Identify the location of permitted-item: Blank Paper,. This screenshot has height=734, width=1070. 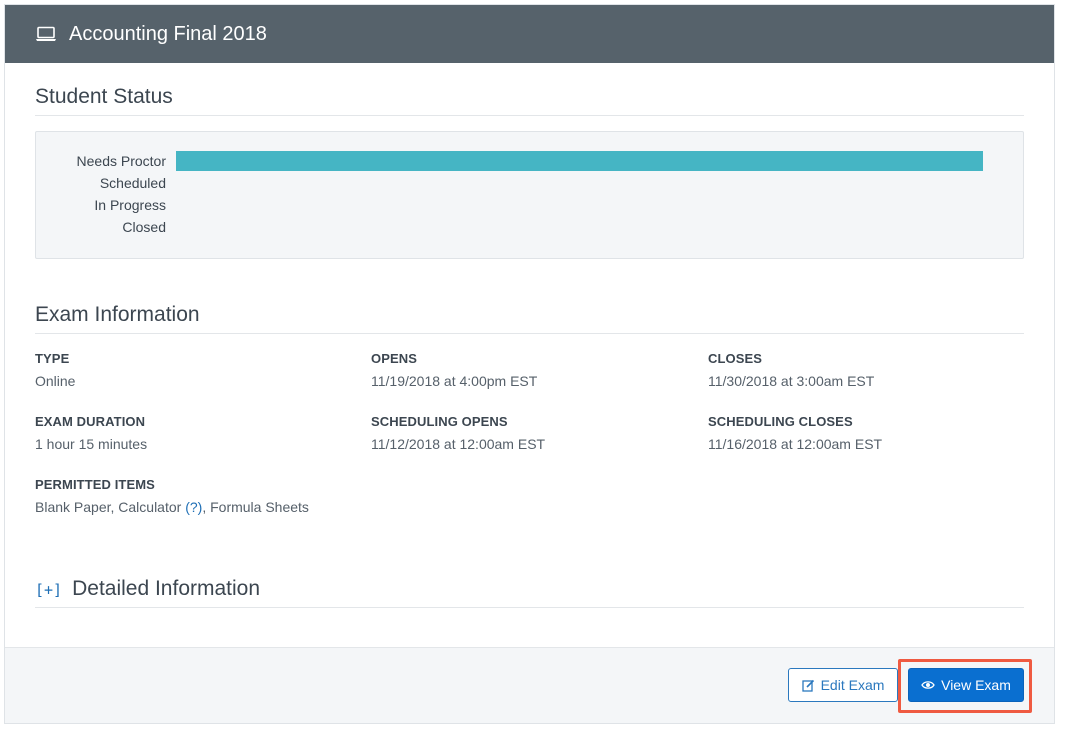
(75, 507).